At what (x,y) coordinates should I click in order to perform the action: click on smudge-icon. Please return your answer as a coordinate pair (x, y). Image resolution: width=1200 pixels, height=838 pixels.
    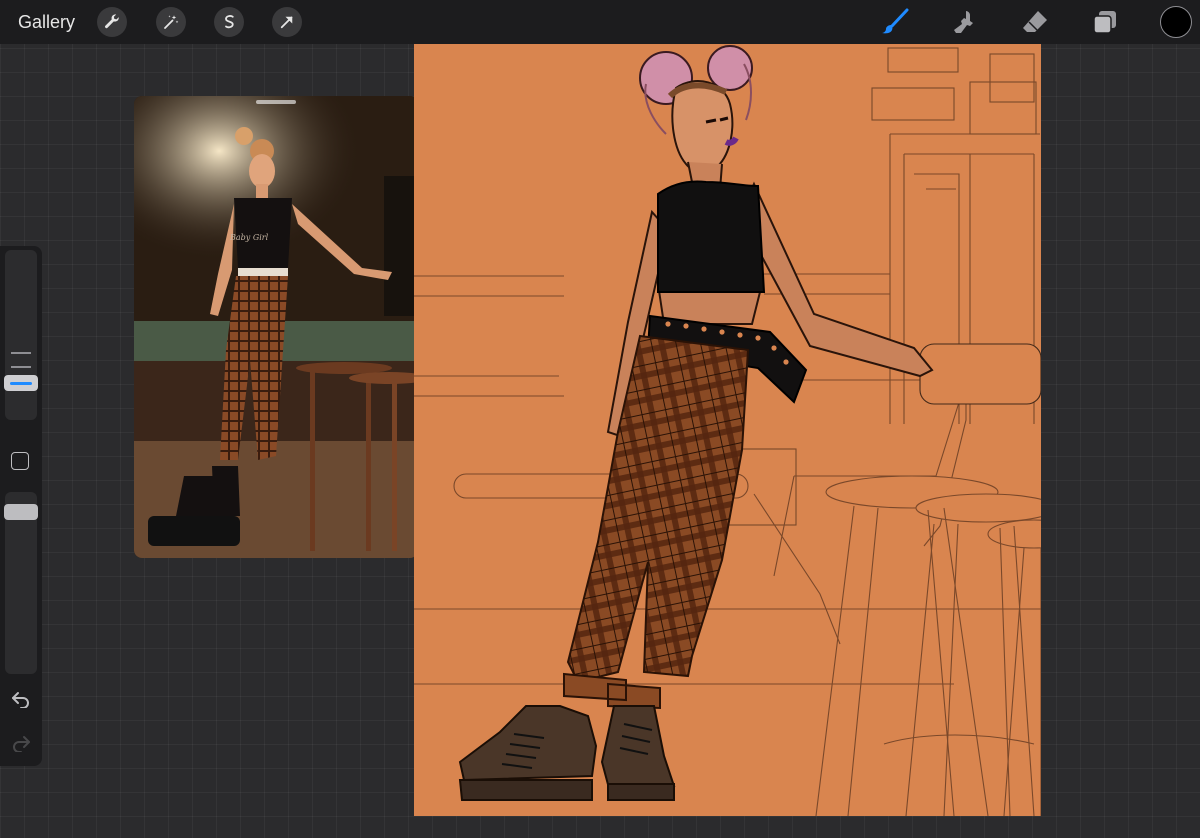
    Looking at the image, I should click on (963, 22).